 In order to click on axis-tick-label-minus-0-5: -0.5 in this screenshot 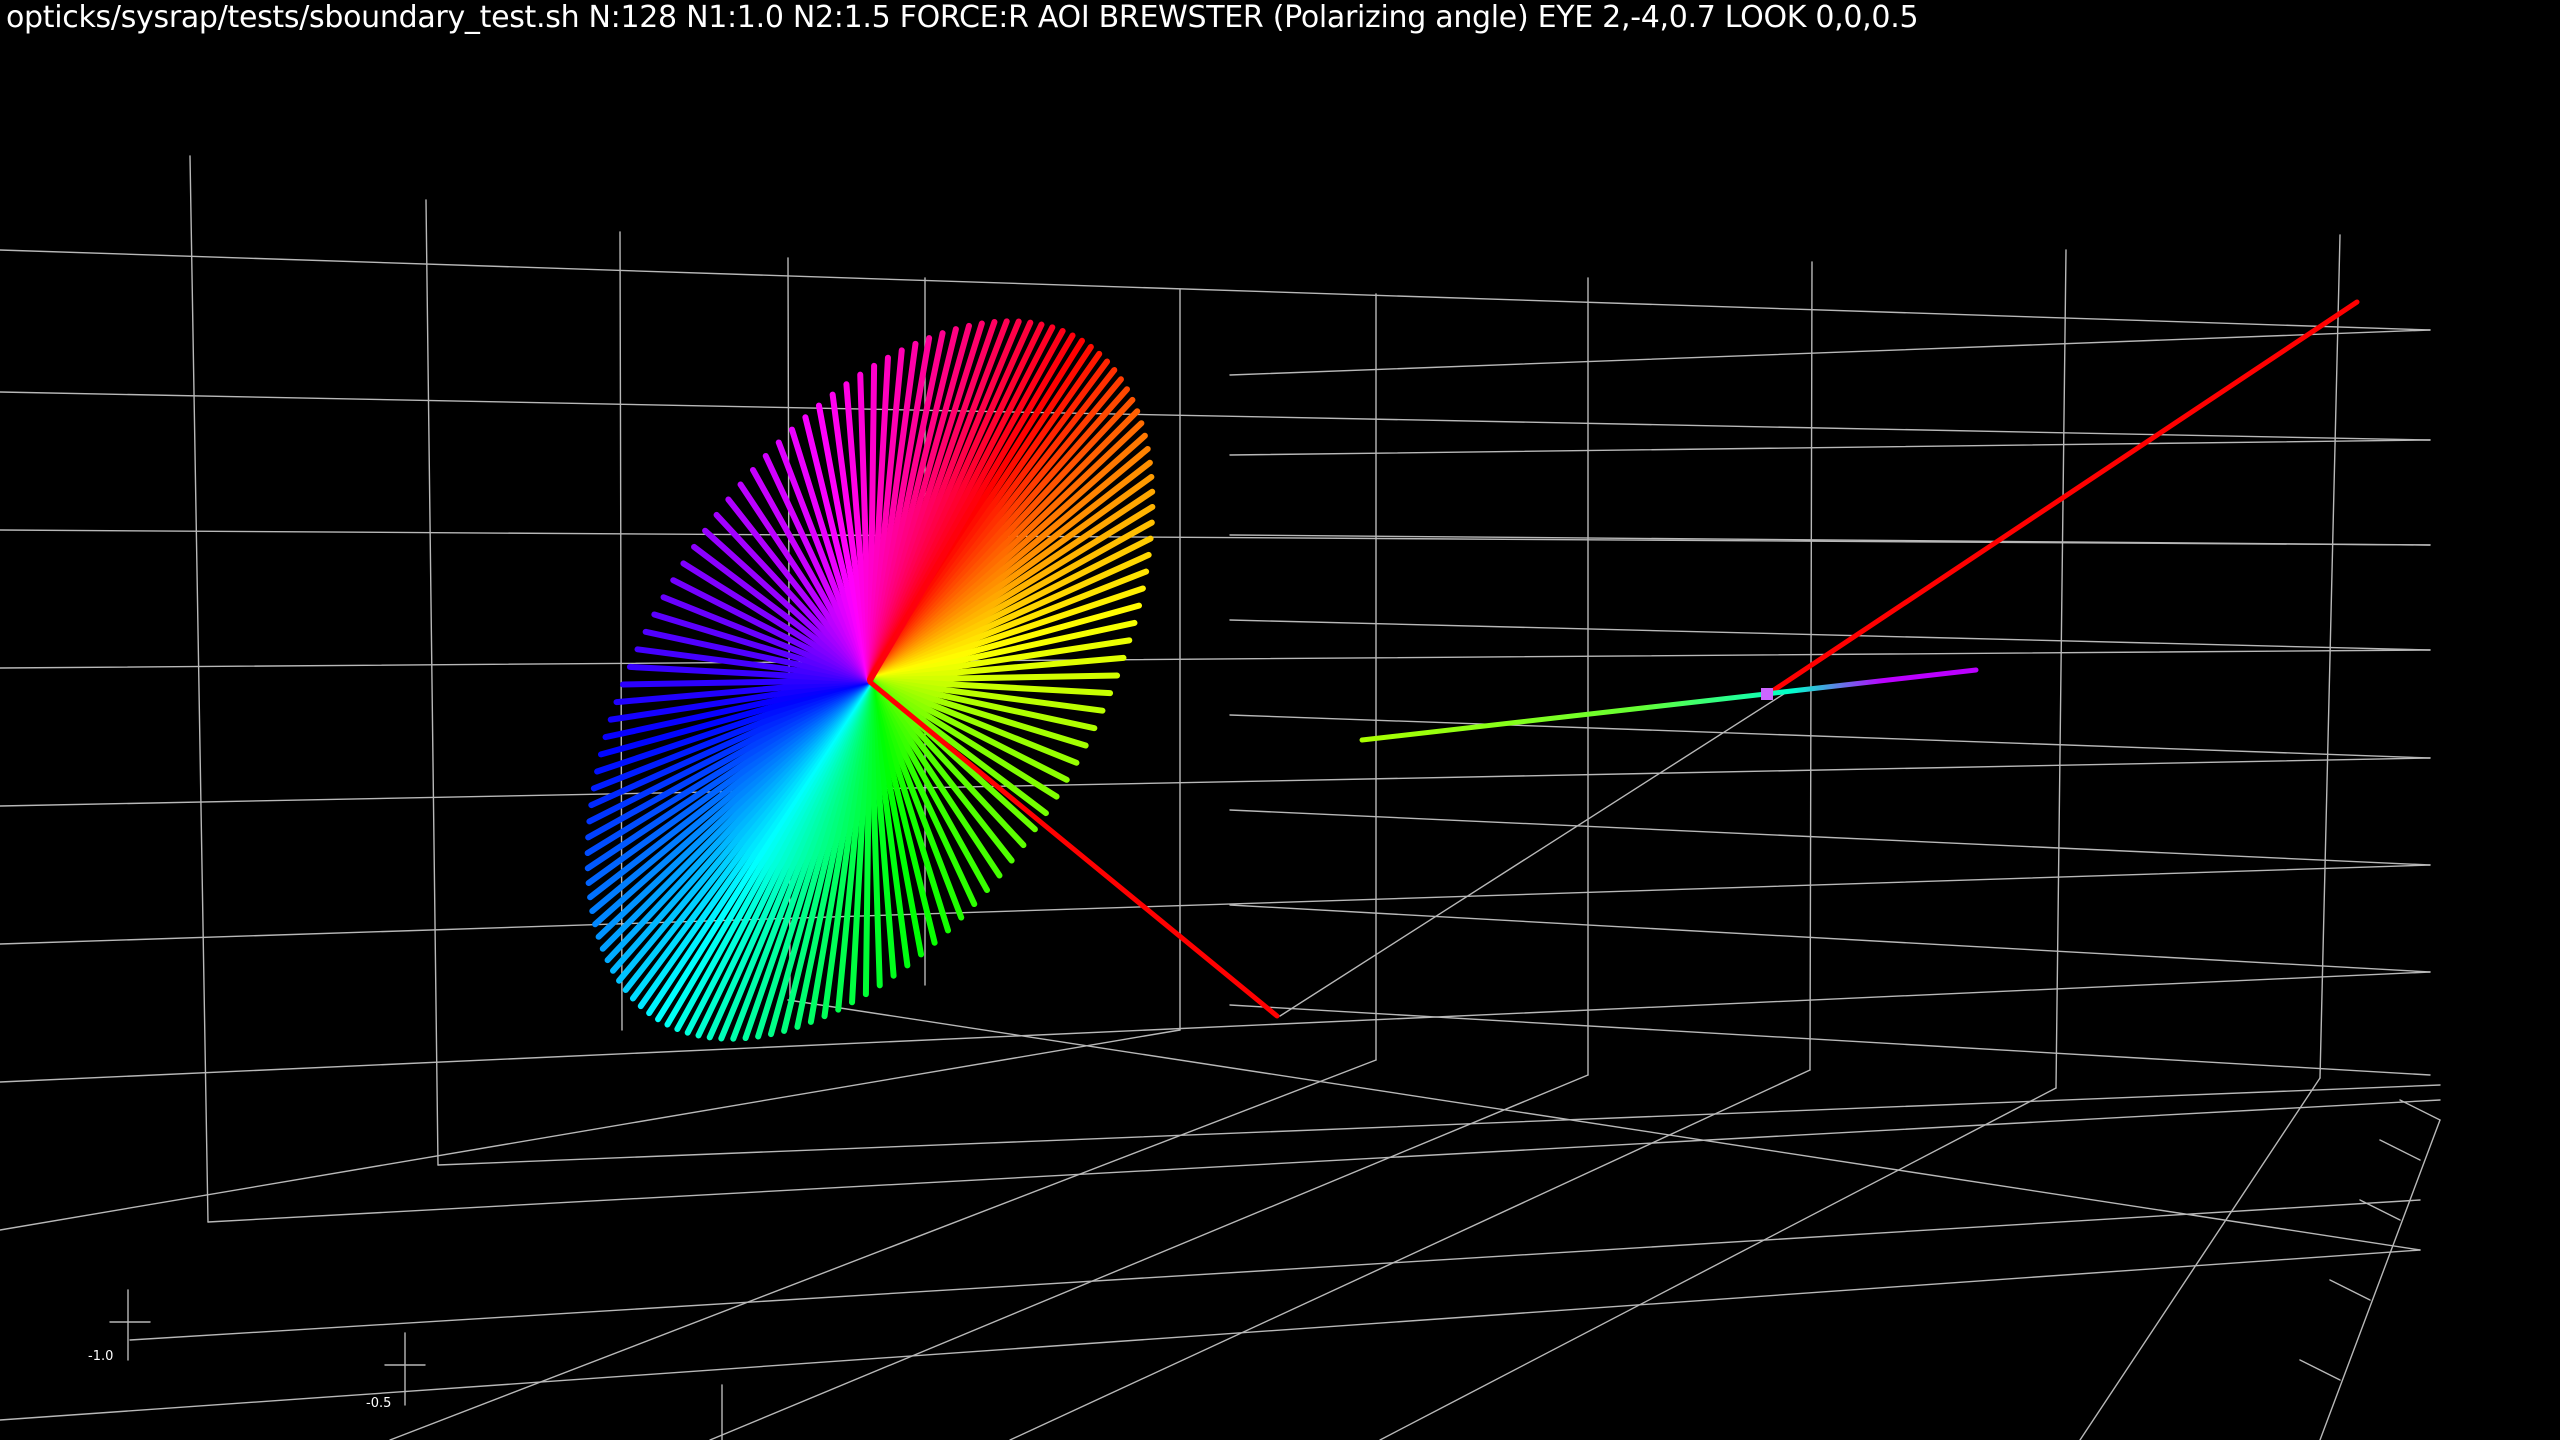, I will do `click(378, 1403)`.